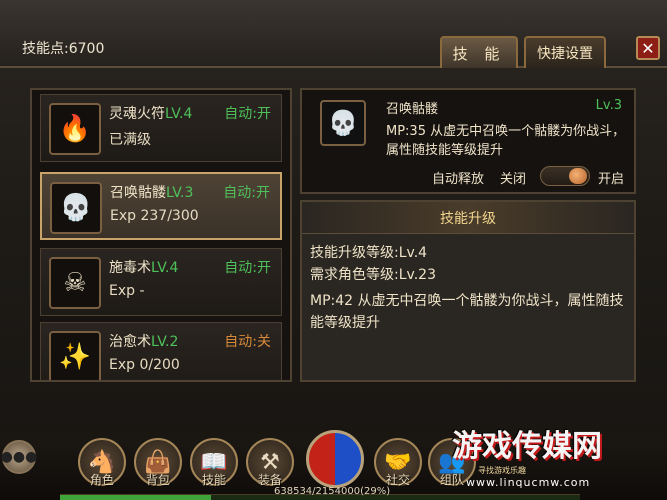  What do you see at coordinates (479, 52) in the screenshot?
I see `tab-skills: 技 能` at bounding box center [479, 52].